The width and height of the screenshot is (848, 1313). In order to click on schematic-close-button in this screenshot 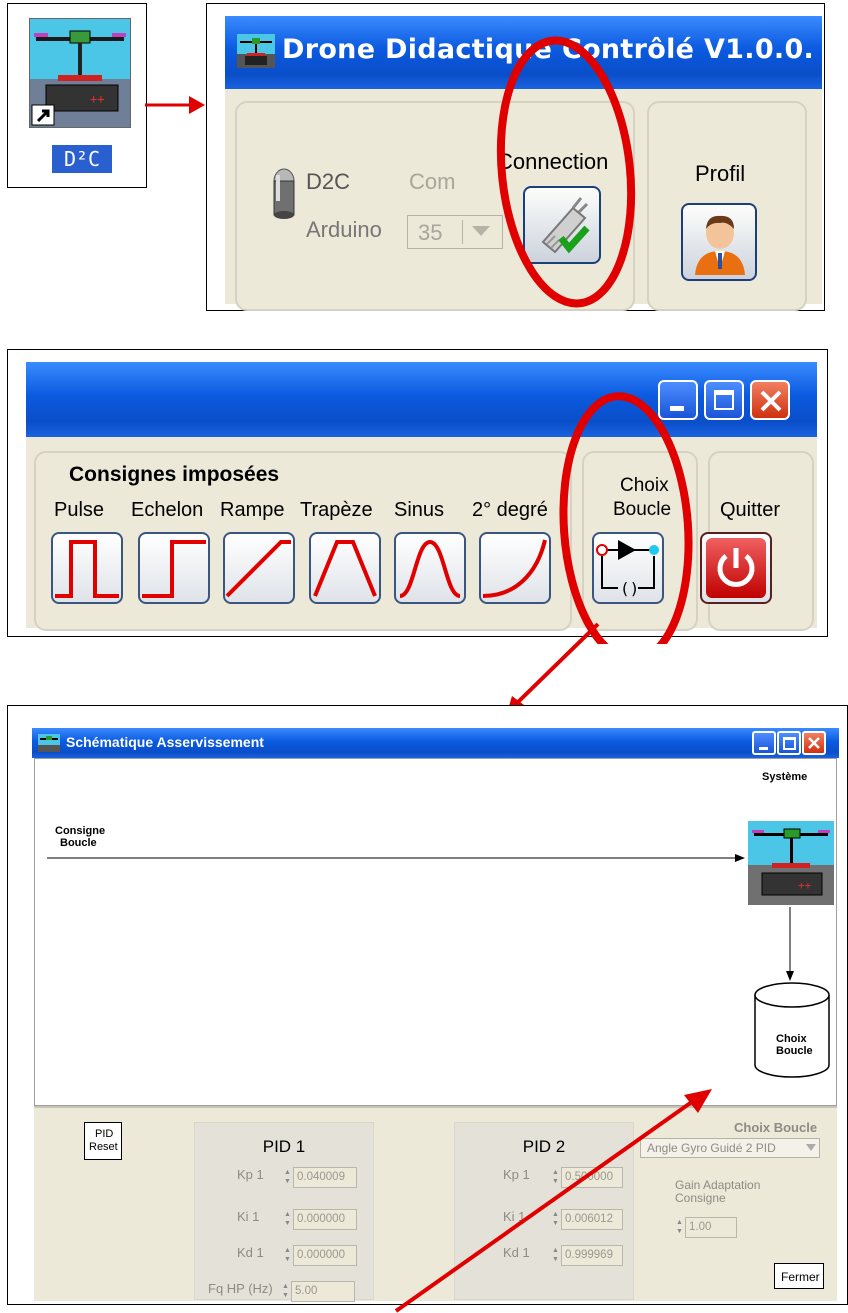, I will do `click(814, 743)`.